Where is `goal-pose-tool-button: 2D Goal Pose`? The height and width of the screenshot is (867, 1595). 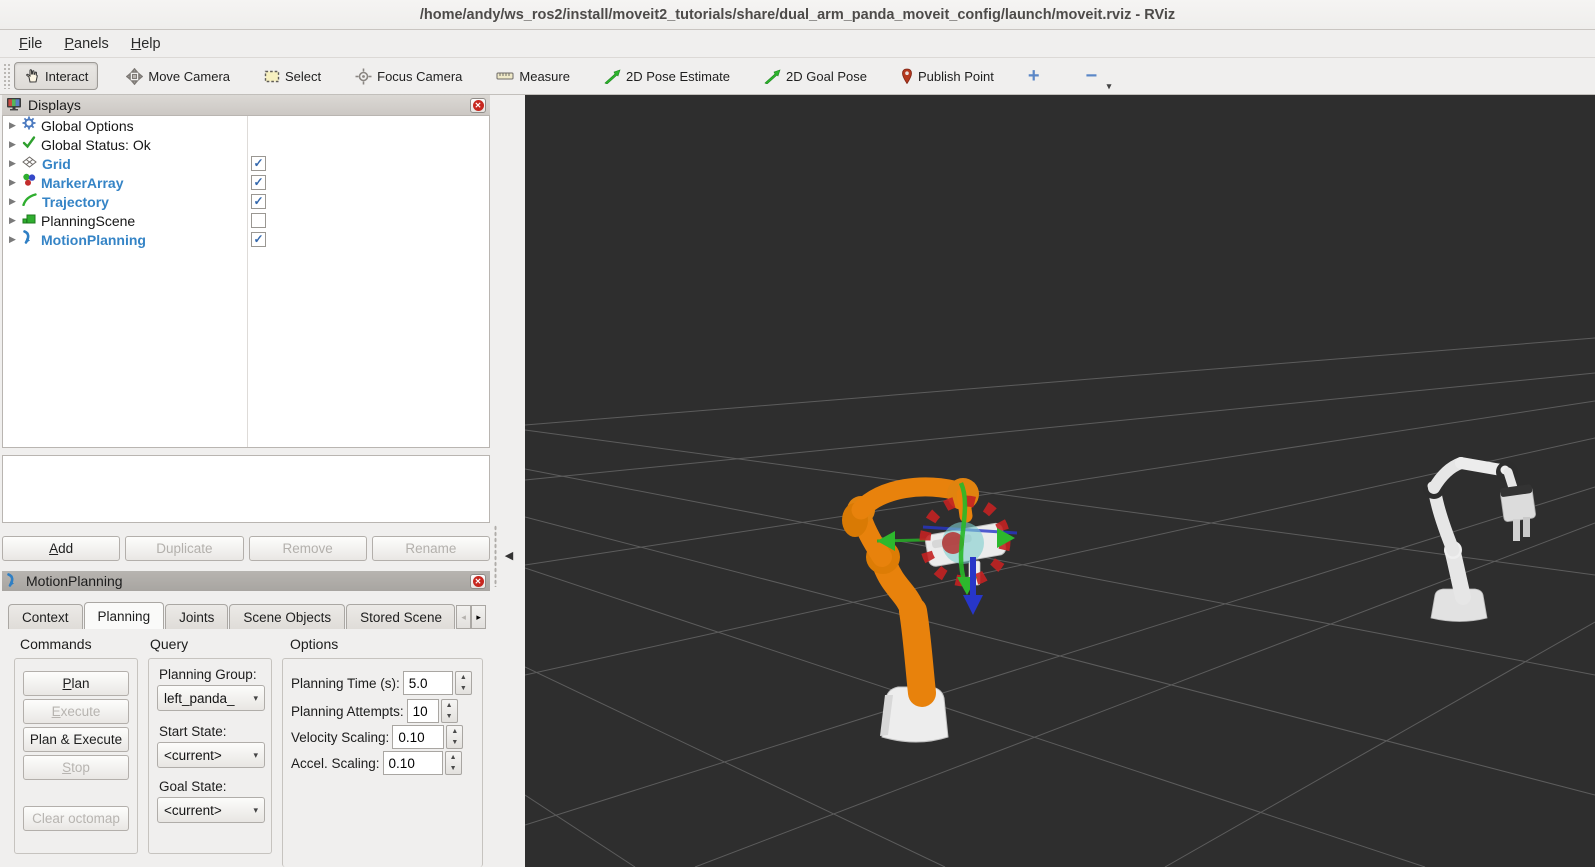 goal-pose-tool-button: 2D Goal Pose is located at coordinates (815, 76).